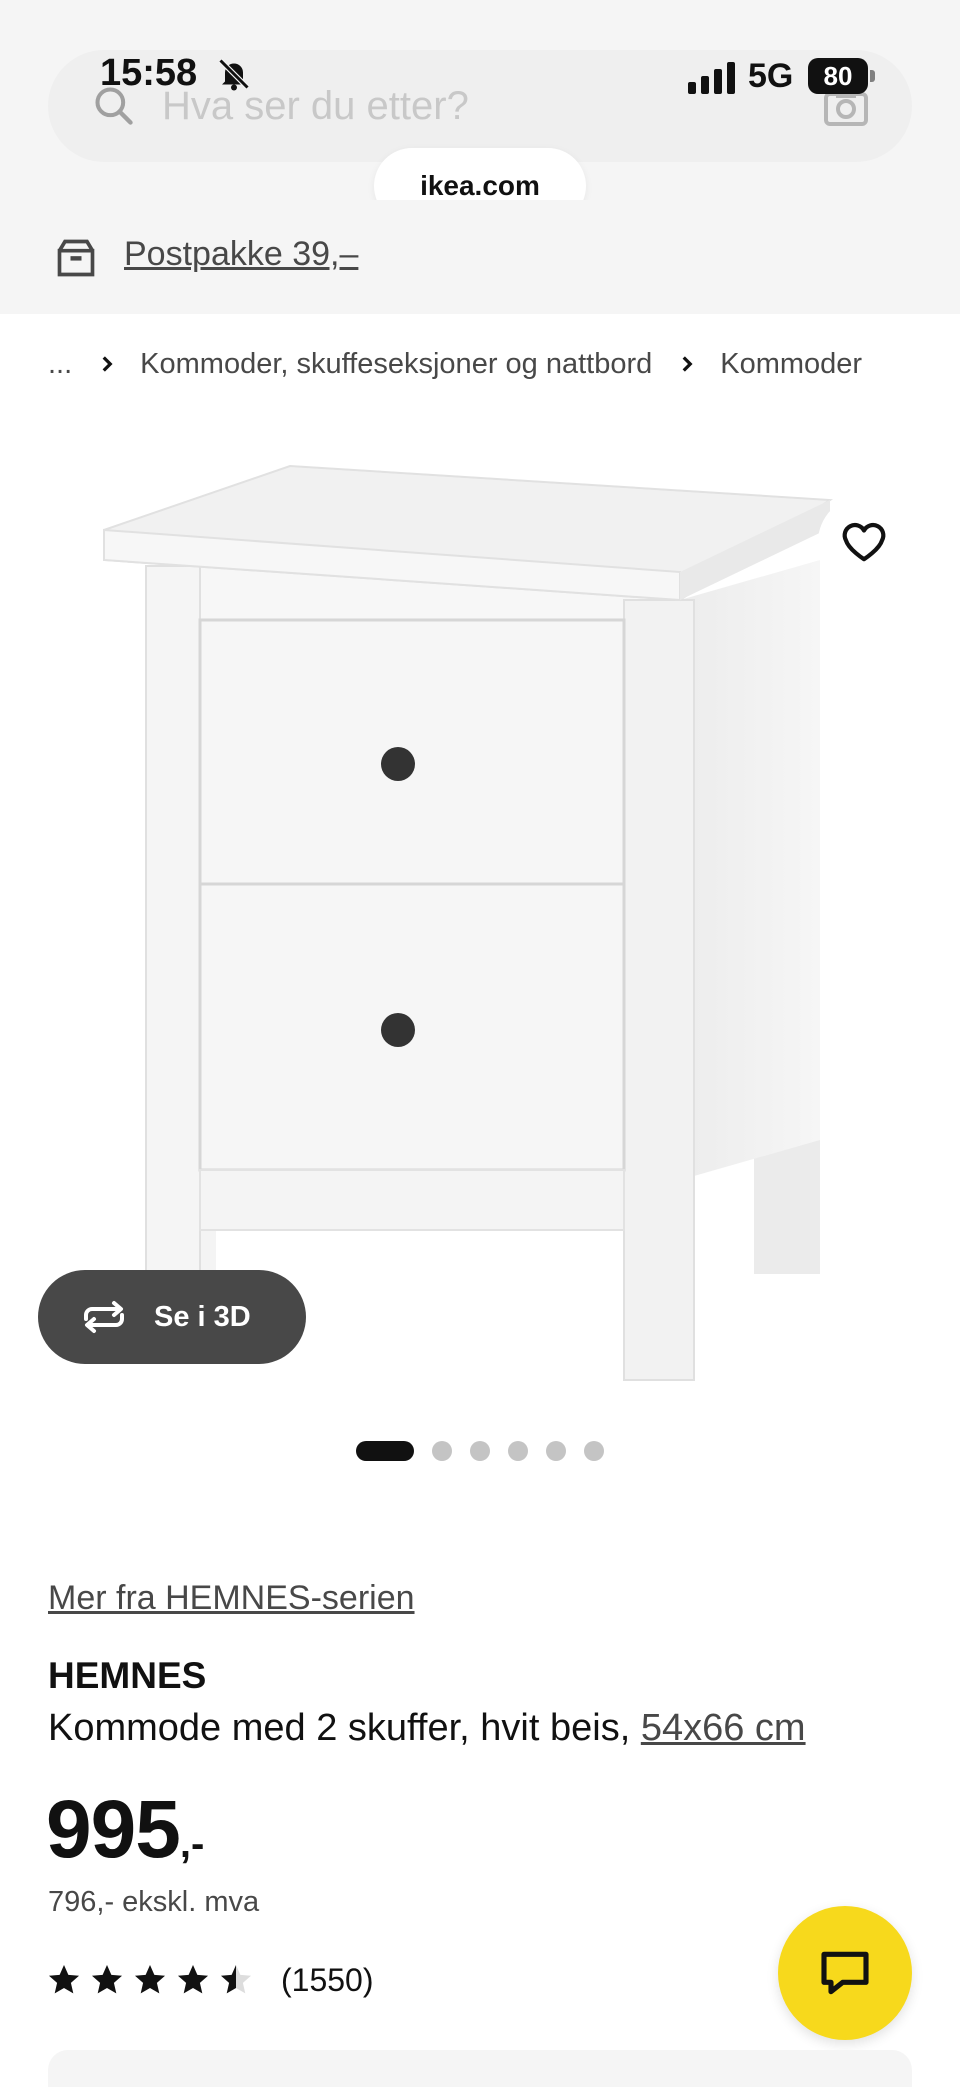 The height and width of the screenshot is (2087, 960). Describe the element at coordinates (339, 1728) in the screenshot. I see `product-description-text: Kommode med 2 skuffer, hvit beis,` at that location.